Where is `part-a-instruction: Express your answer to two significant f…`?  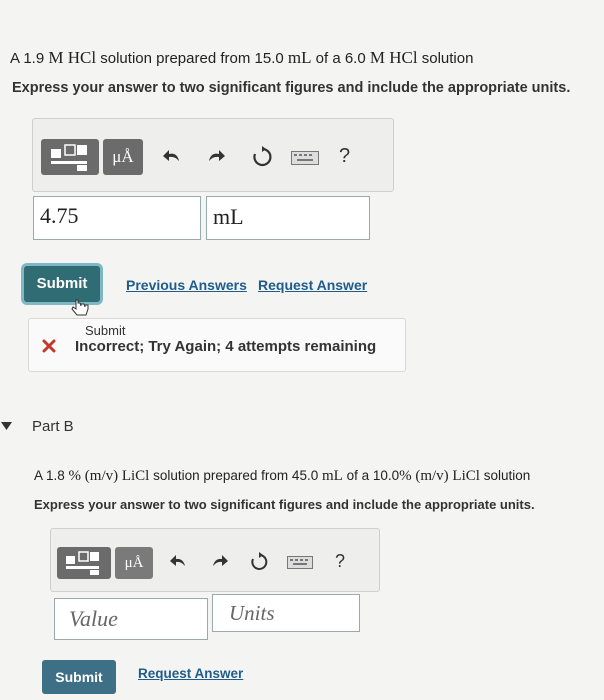 part-a-instruction: Express your answer to two significant f… is located at coordinates (291, 88).